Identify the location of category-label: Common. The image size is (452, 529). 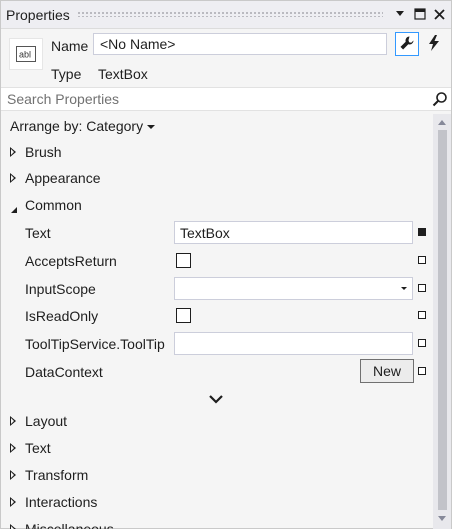
(53, 205).